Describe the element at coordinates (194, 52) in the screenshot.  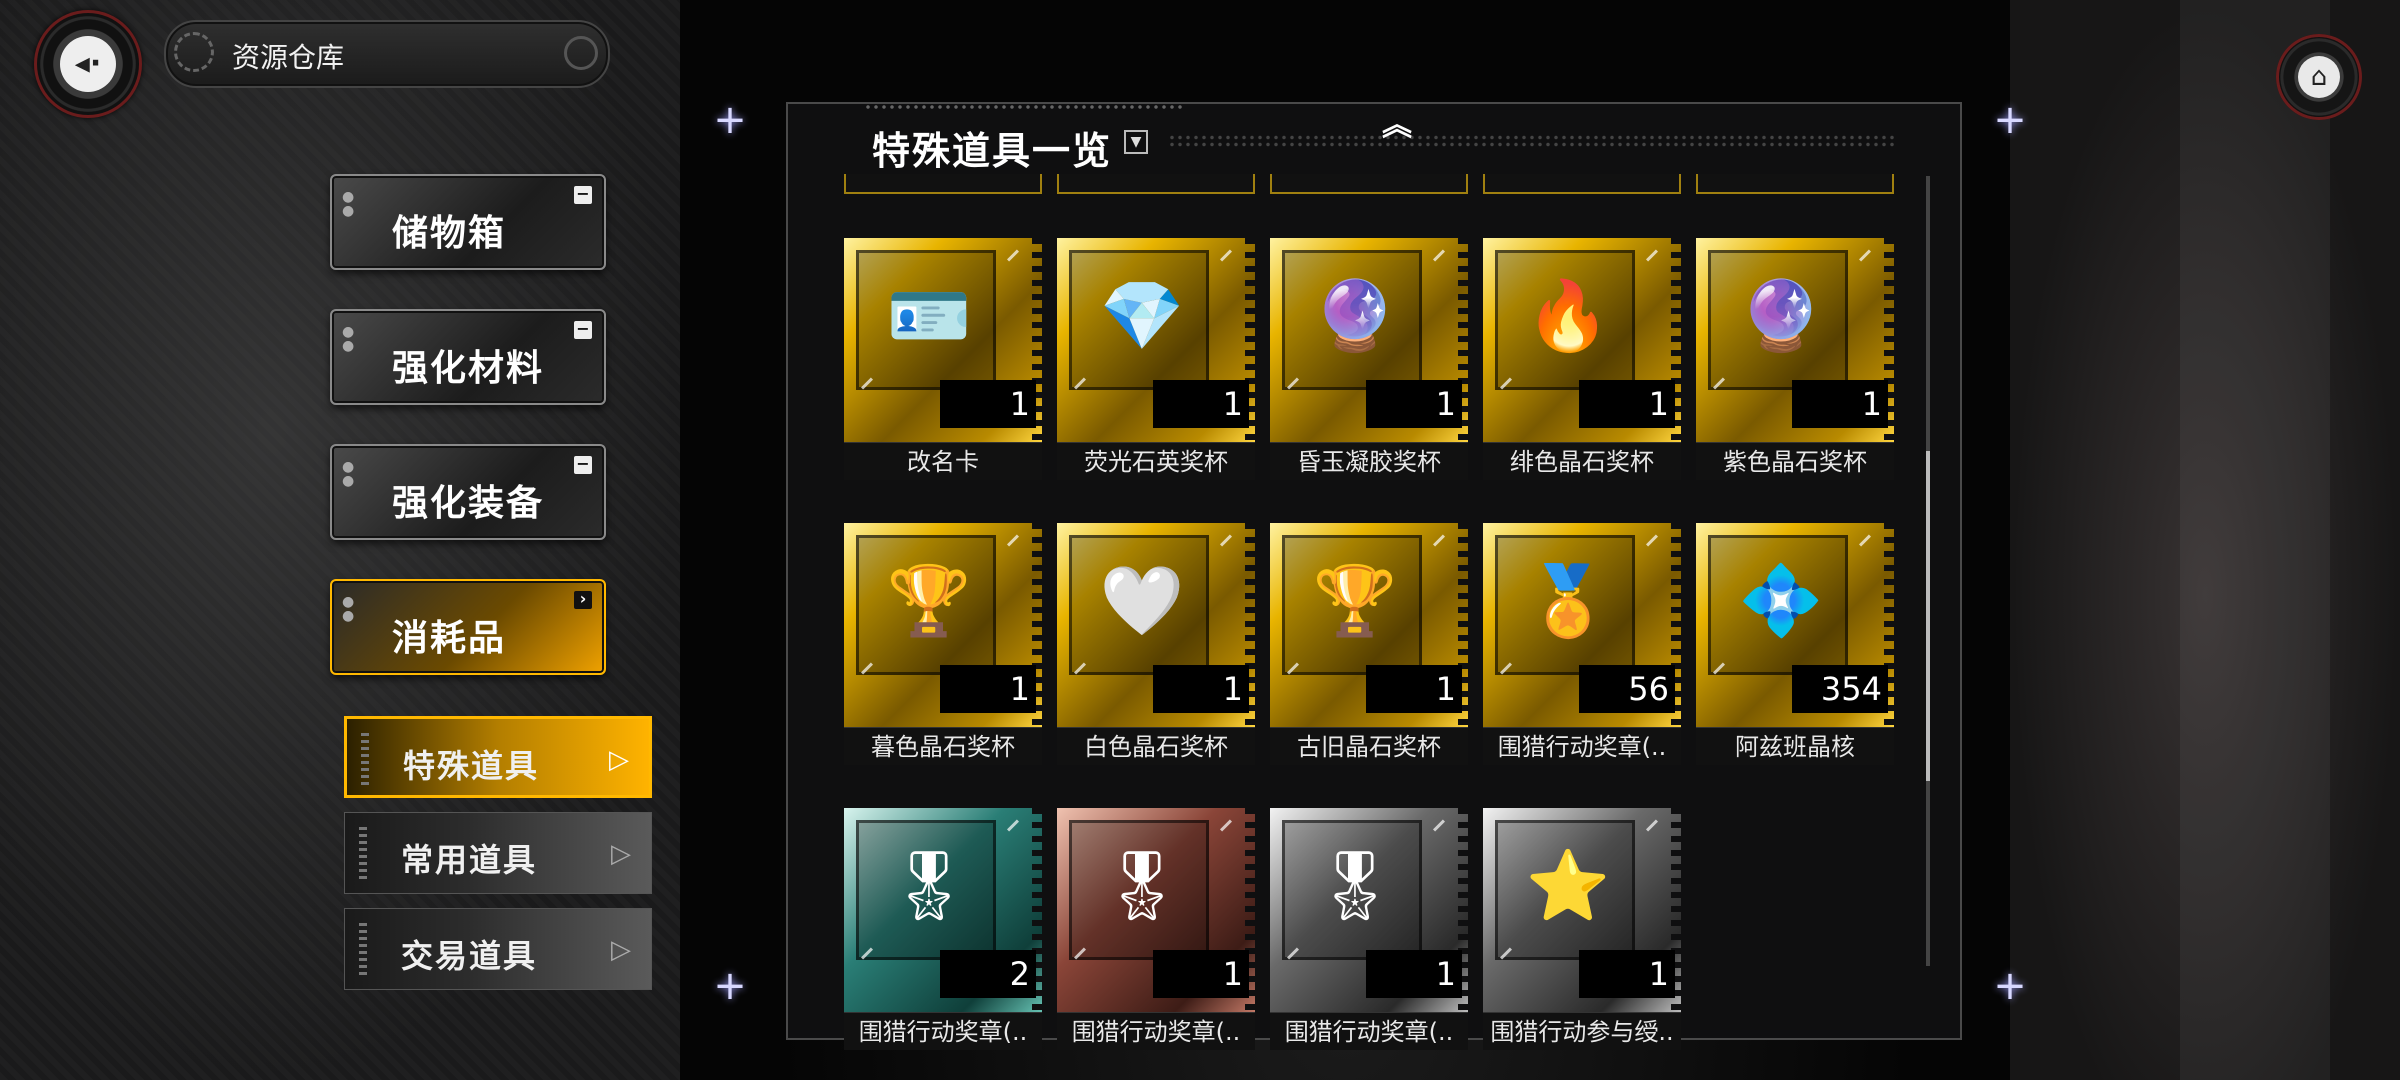
I see `gear-icon` at that location.